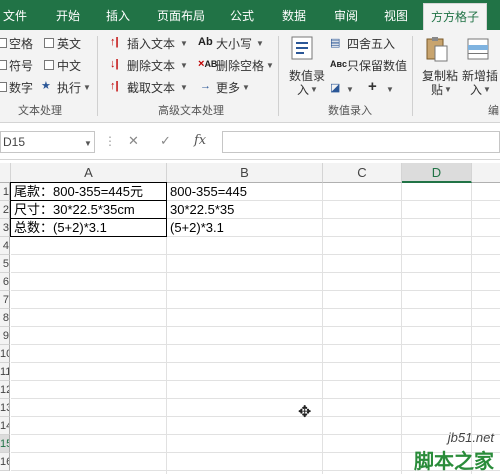 This screenshot has height=474, width=500. I want to click on number-entry-label-line2: 入, so click(303, 90).